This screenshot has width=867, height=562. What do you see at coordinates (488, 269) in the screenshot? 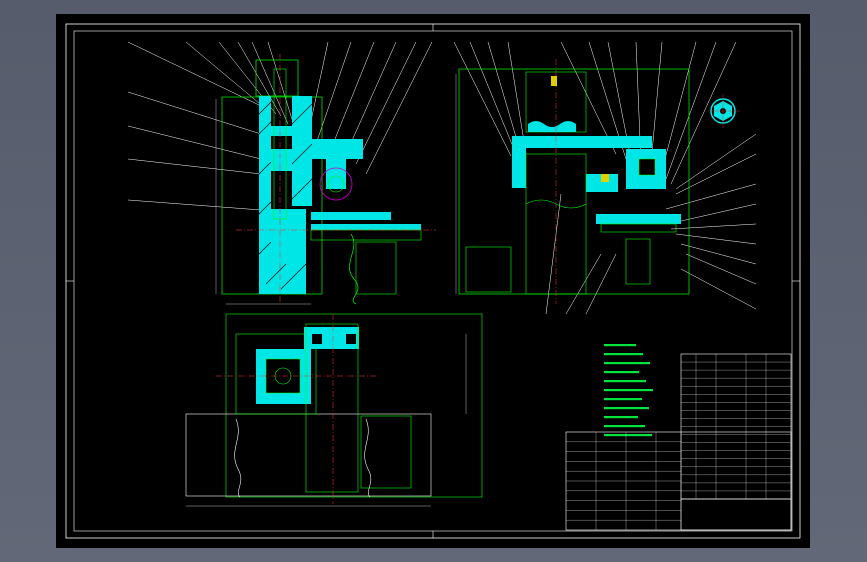
I see `side-base-block` at bounding box center [488, 269].